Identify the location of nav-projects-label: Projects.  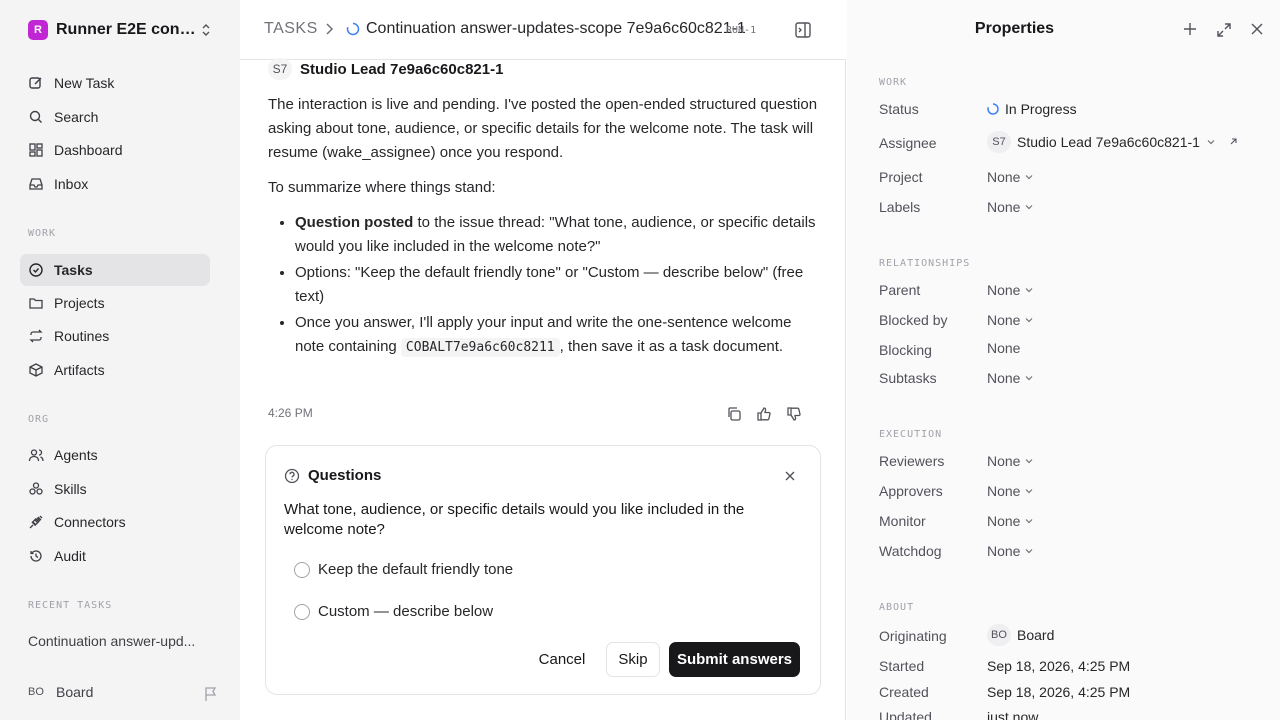
(79, 303).